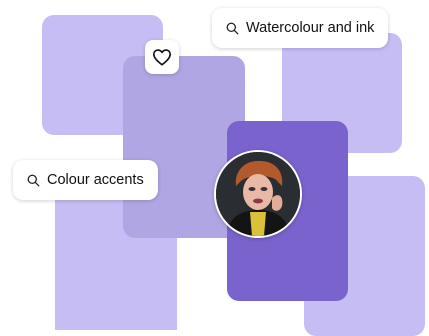 The width and height of the screenshot is (429, 336). I want to click on search-chip-label: Colour accents, so click(95, 180).